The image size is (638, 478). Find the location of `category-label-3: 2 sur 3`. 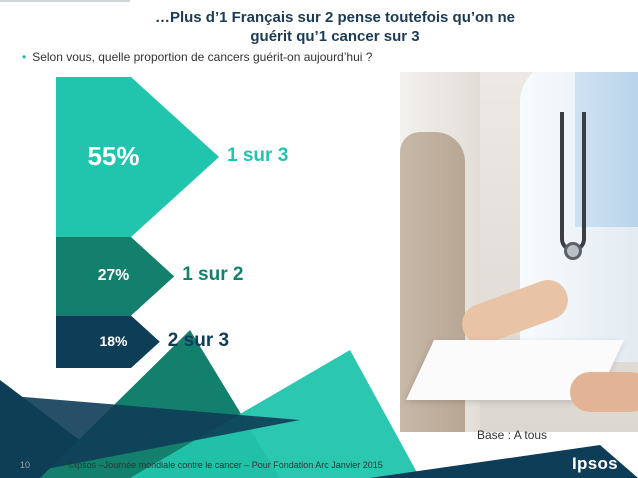

category-label-3: 2 sur 3 is located at coordinates (198, 340).